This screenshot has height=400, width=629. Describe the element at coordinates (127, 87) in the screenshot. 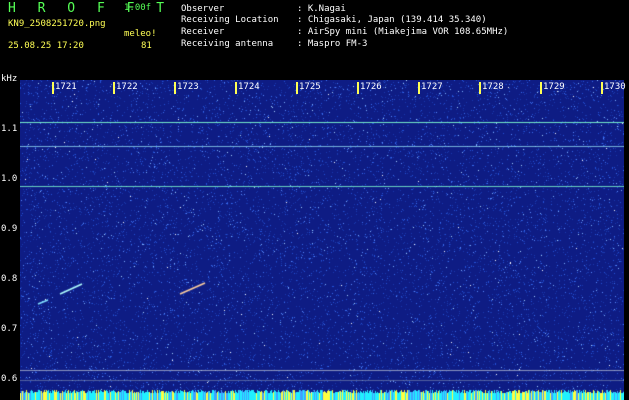

I see `time-tick-label: 1722` at that location.